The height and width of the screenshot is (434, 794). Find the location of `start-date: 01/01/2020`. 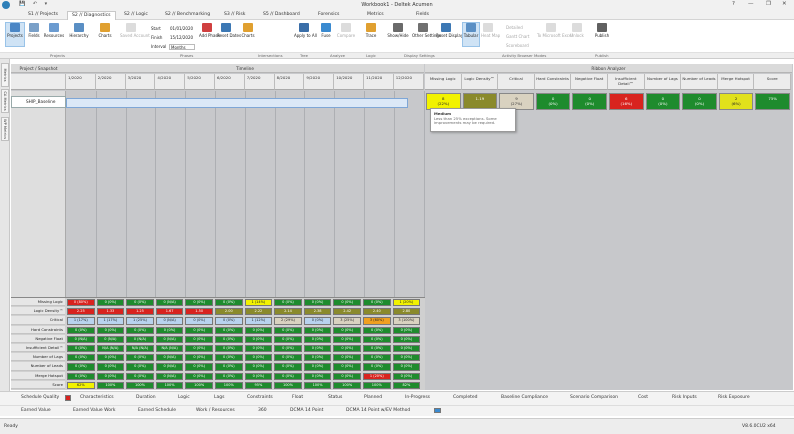

start-date: 01/01/2020 is located at coordinates (181, 28).